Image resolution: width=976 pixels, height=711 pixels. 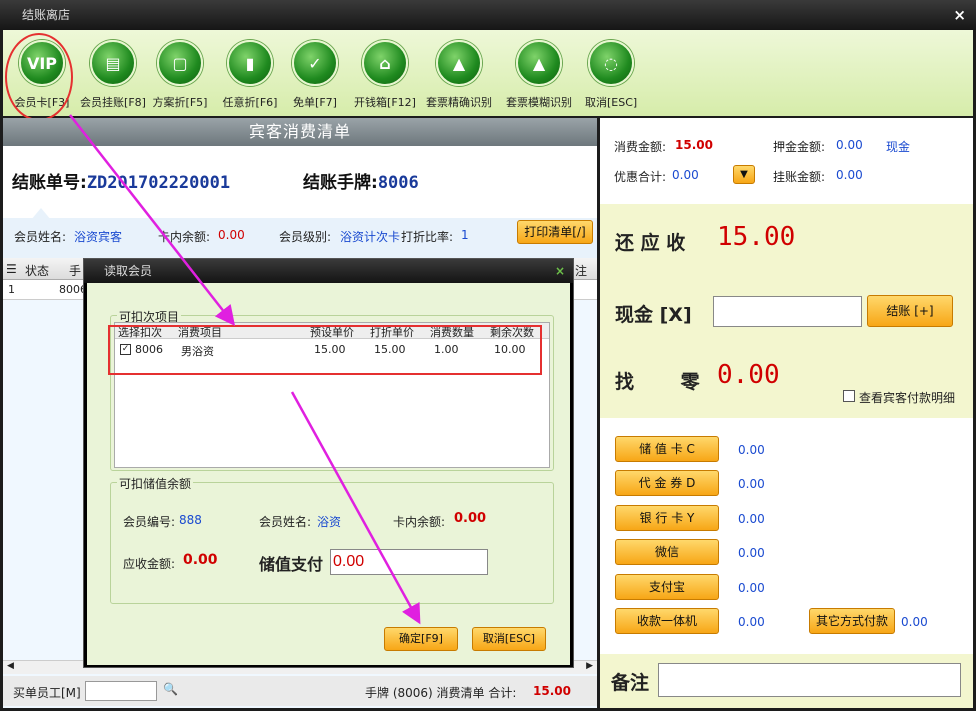 I want to click on discount-total-label: 优惠合计:, so click(x=640, y=177).